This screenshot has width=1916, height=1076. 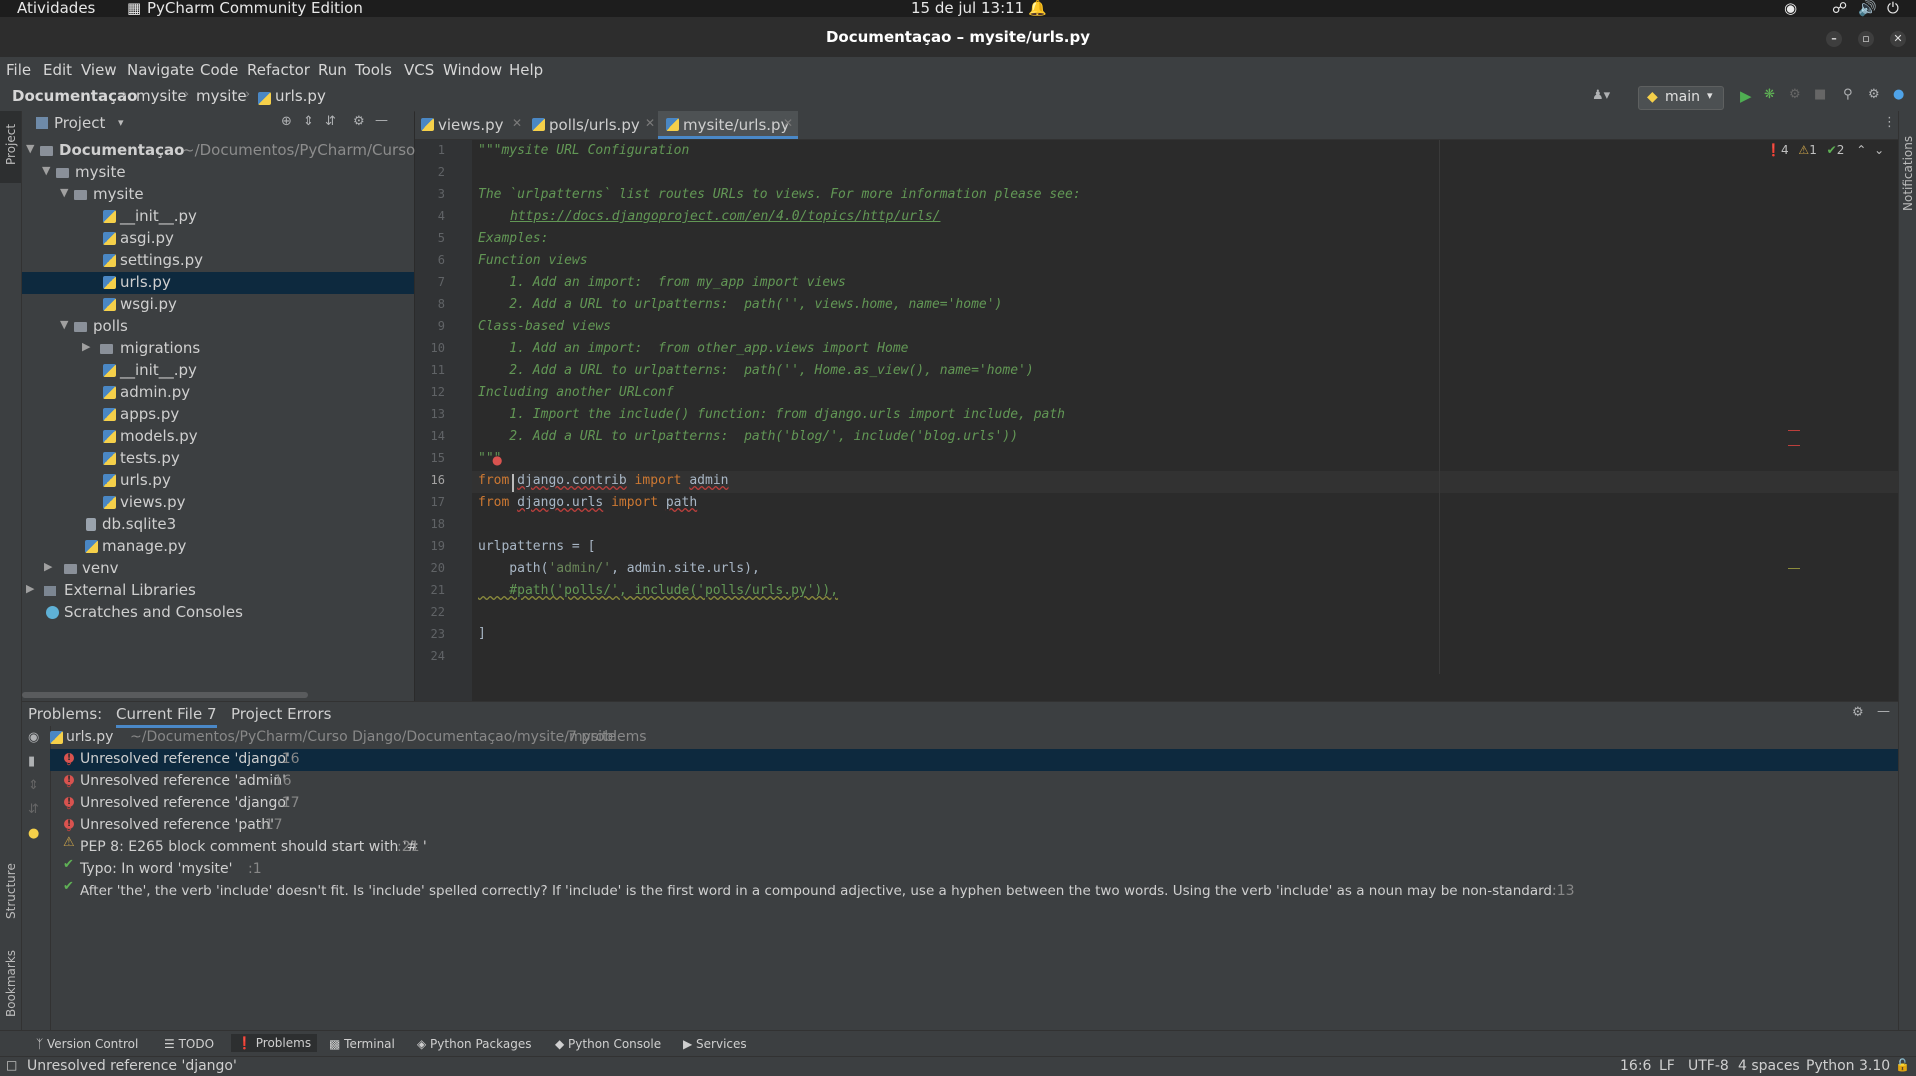 What do you see at coordinates (1893, 8) in the screenshot?
I see `power-icon: ⏻` at bounding box center [1893, 8].